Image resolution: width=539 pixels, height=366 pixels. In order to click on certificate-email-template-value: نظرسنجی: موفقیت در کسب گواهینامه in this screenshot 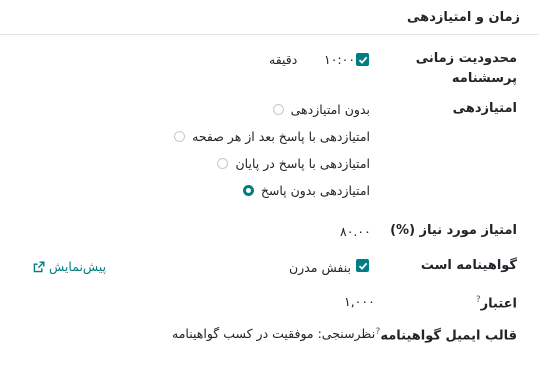, I will do `click(273, 333)`.